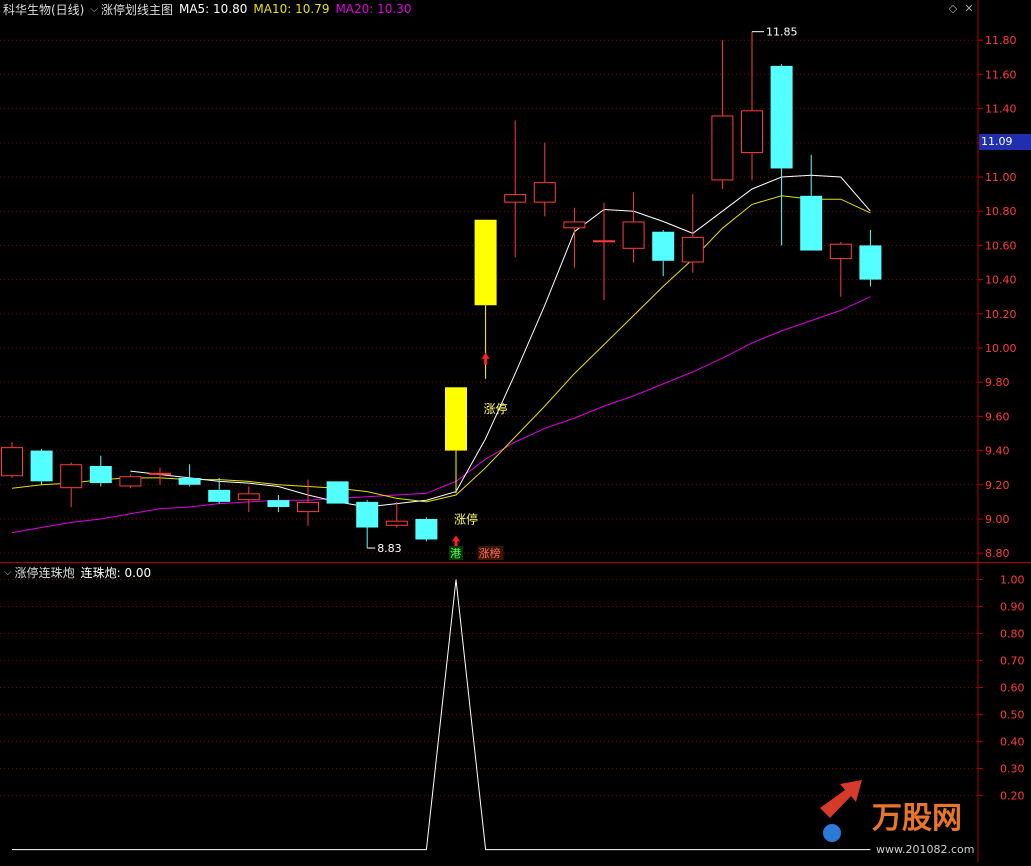  Describe the element at coordinates (1001, 40) in the screenshot. I see `price-tick-label: 11.80` at that location.